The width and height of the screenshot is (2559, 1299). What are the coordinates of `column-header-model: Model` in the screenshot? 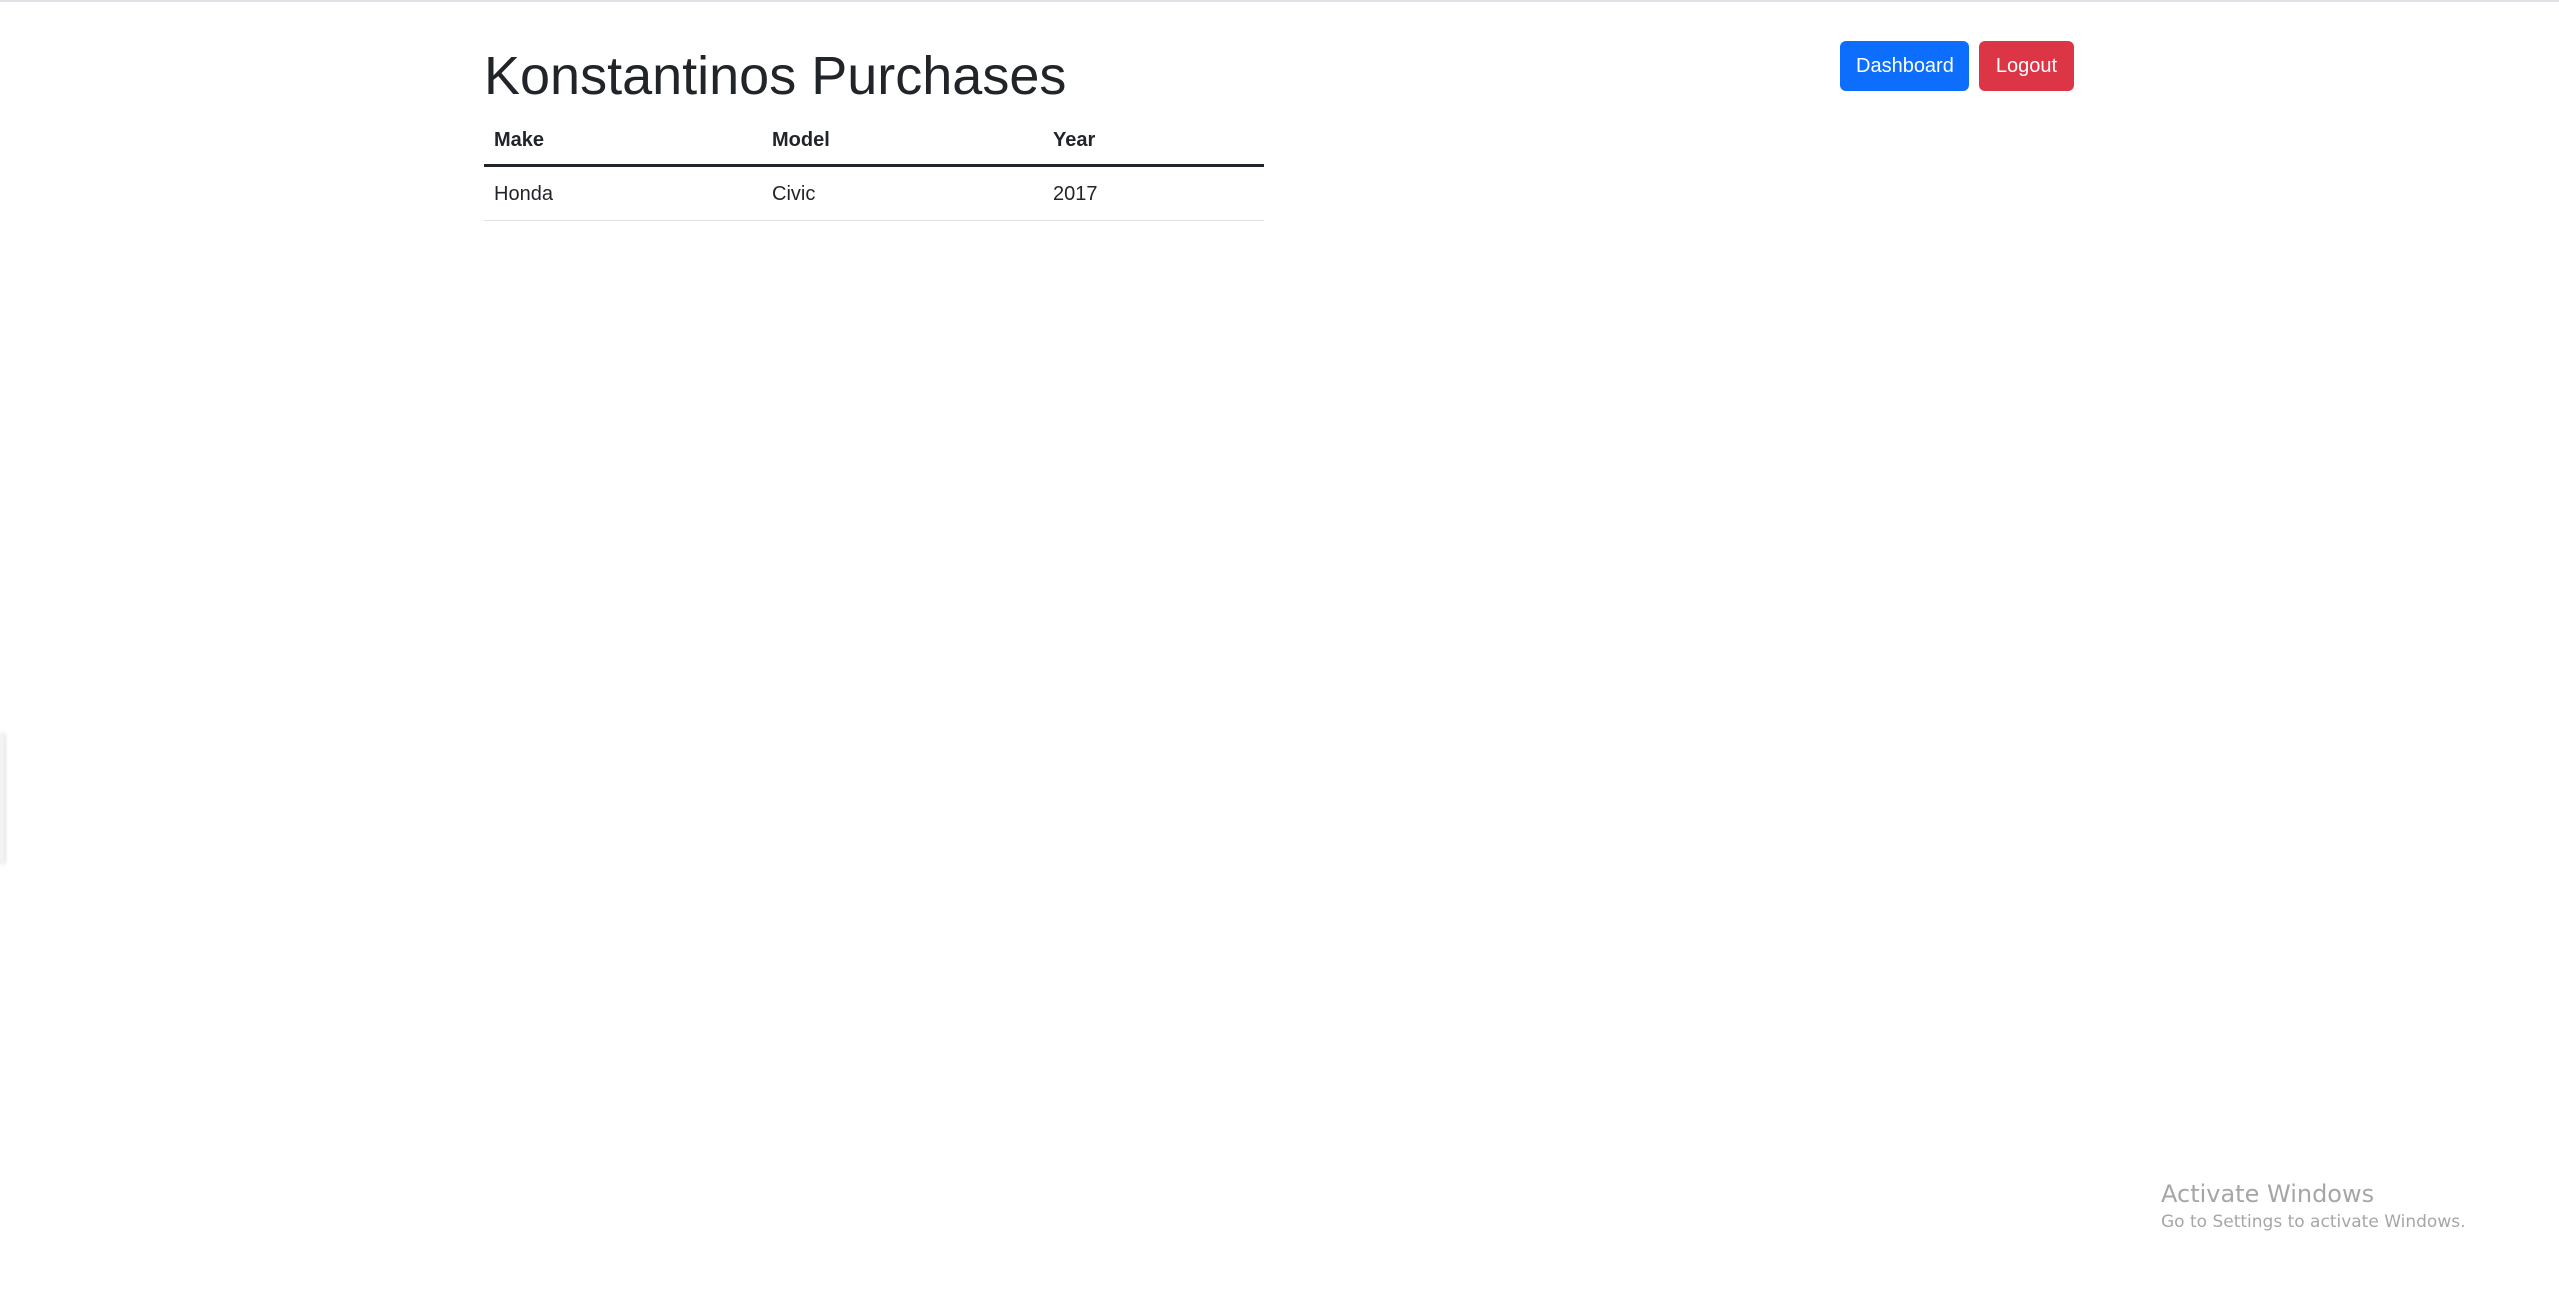 It's located at (902, 140).